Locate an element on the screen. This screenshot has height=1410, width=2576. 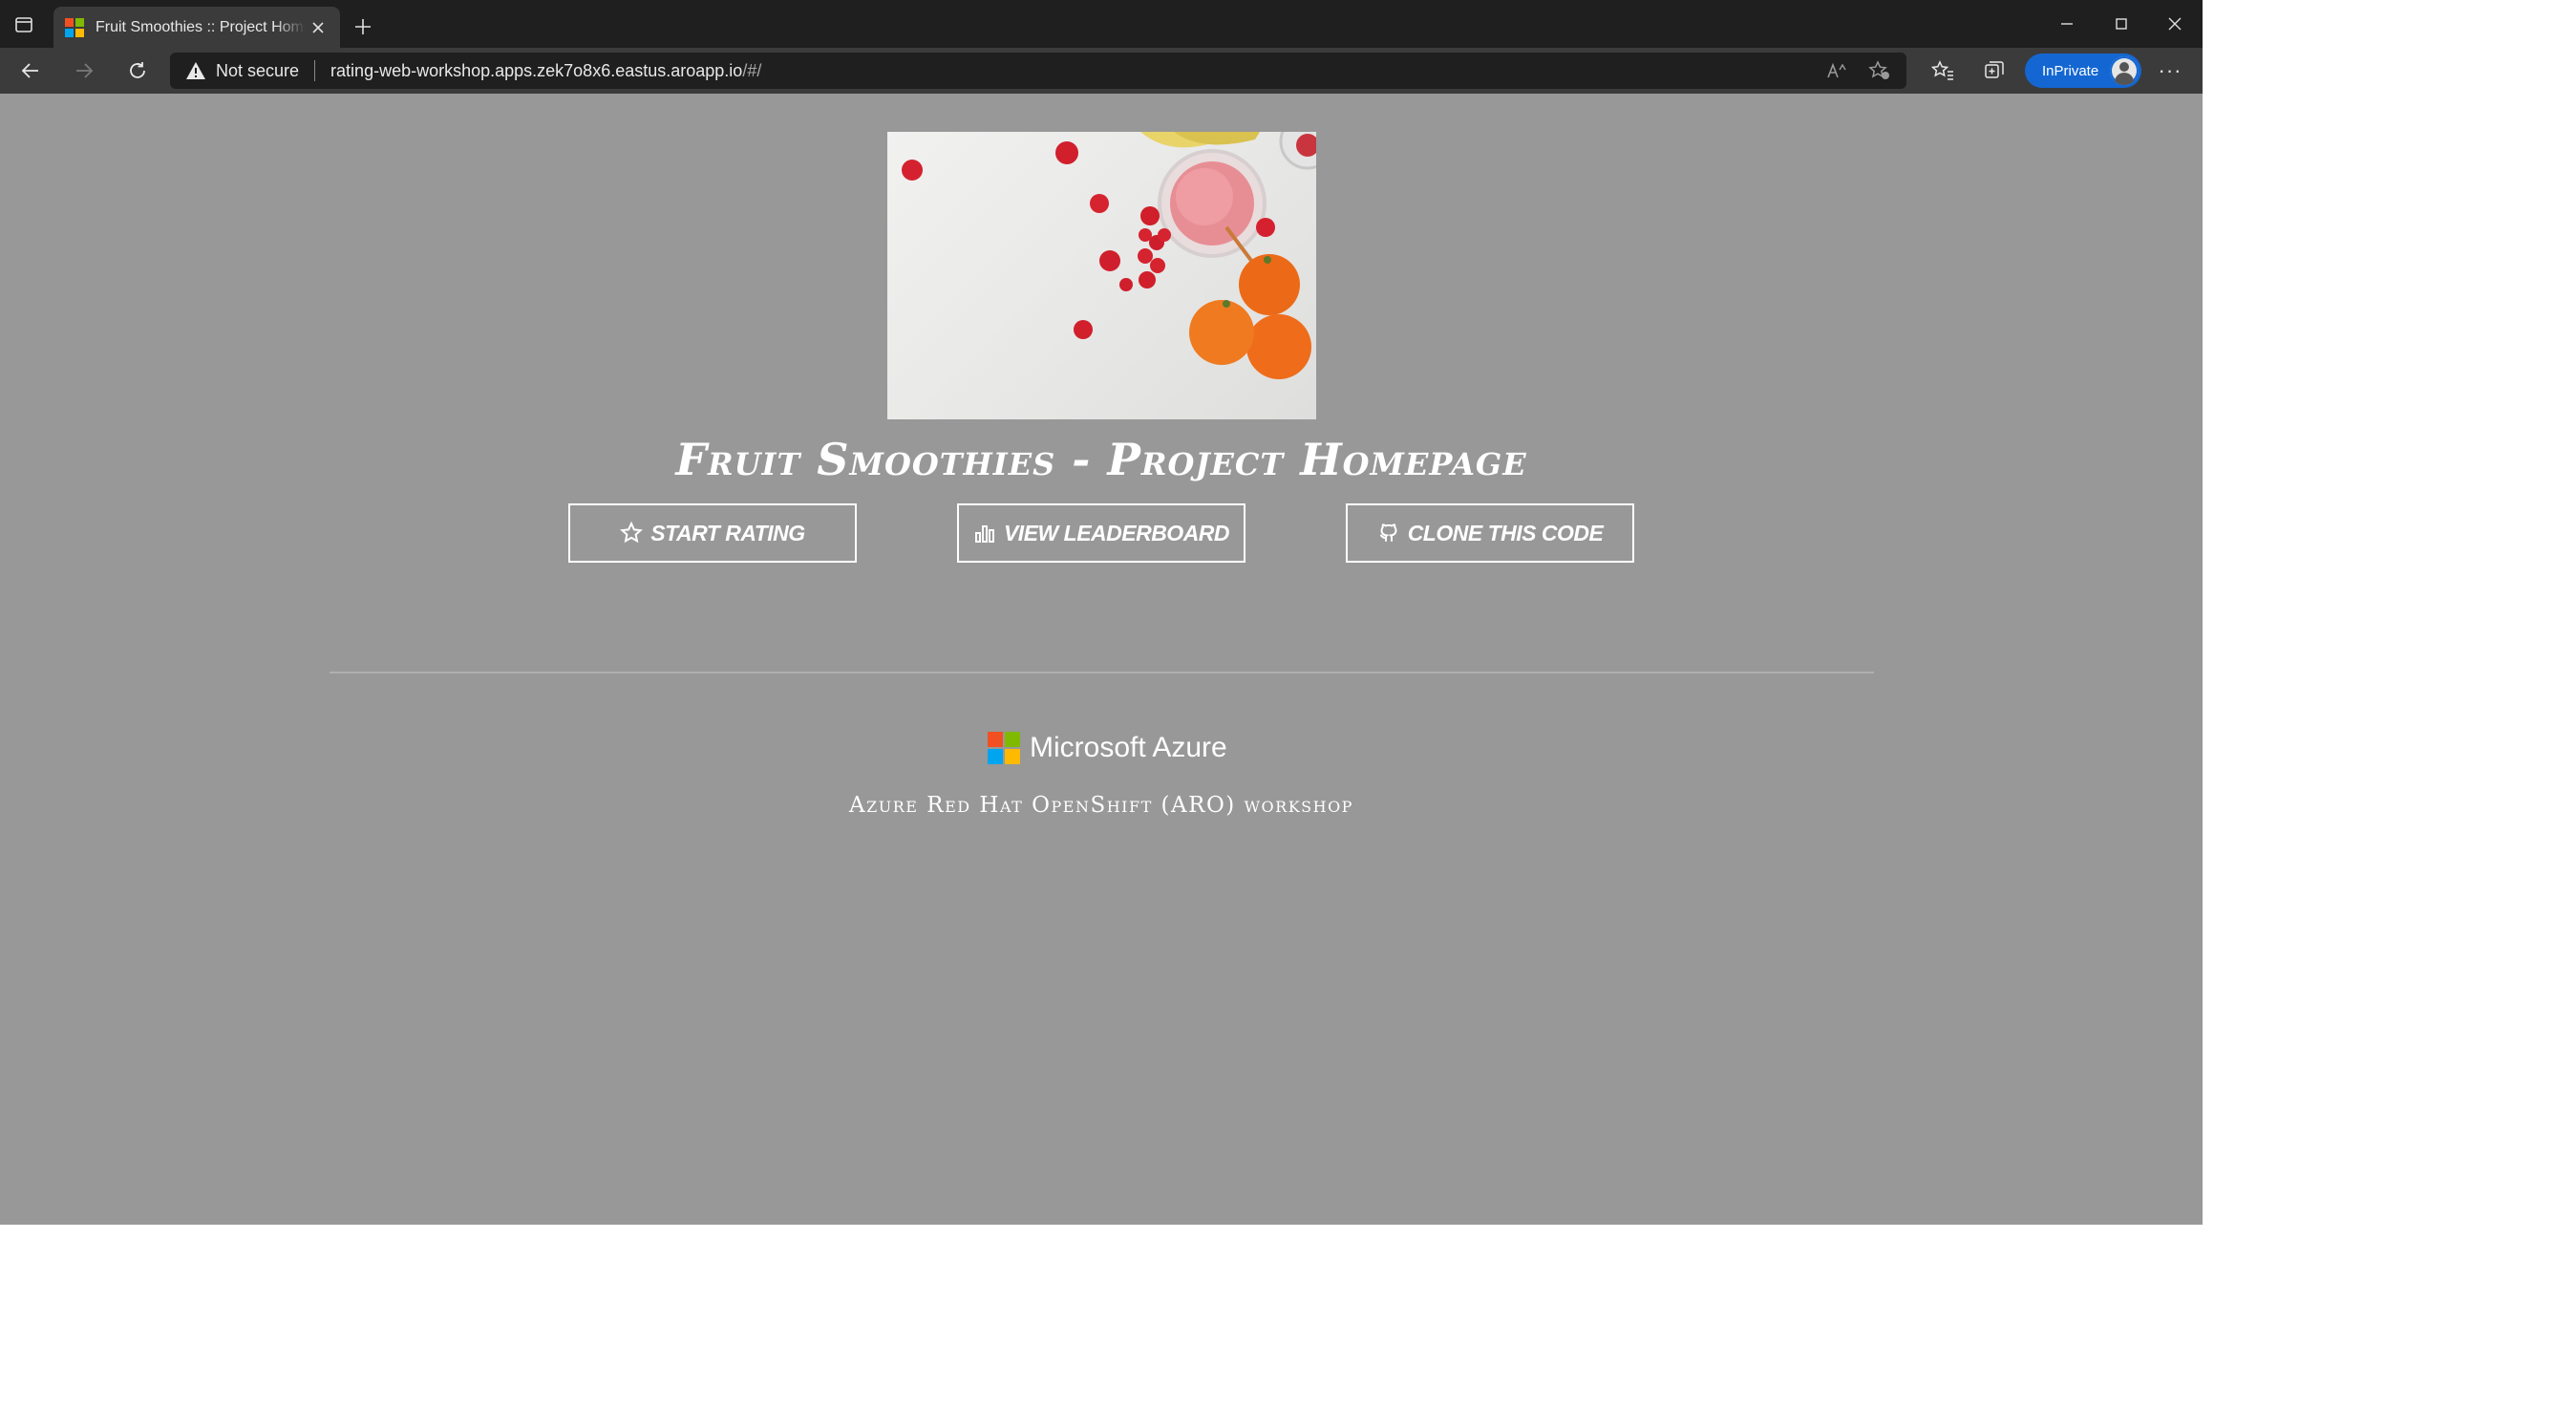
workshop-subtitle: Azure Red Hat OpenShift (ARO) workshop is located at coordinates (1101, 805).